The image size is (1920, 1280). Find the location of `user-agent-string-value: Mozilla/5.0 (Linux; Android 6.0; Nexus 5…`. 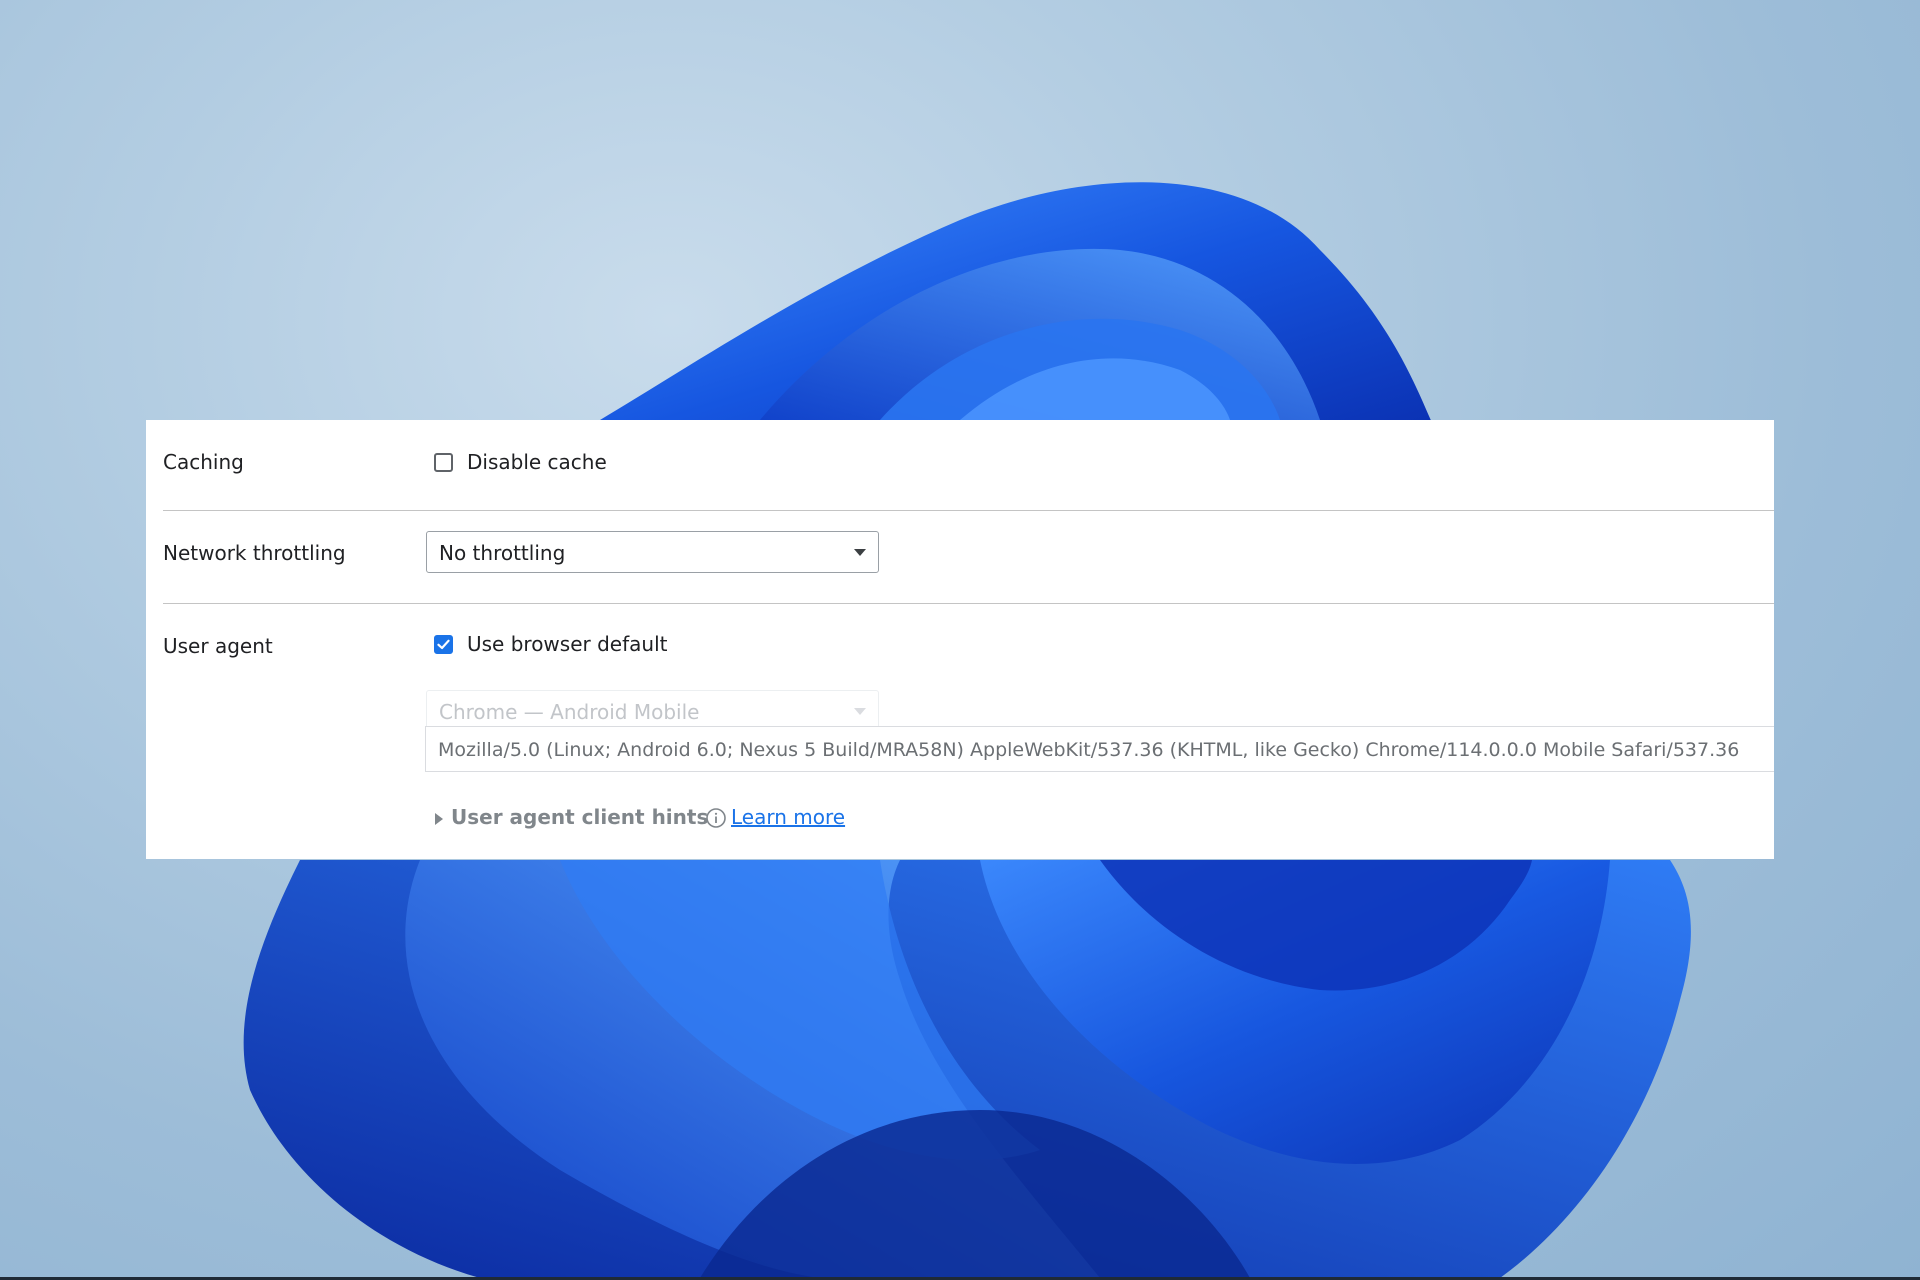

user-agent-string-value: Mozilla/5.0 (Linux; Android 6.0; Nexus 5… is located at coordinates (1089, 750).